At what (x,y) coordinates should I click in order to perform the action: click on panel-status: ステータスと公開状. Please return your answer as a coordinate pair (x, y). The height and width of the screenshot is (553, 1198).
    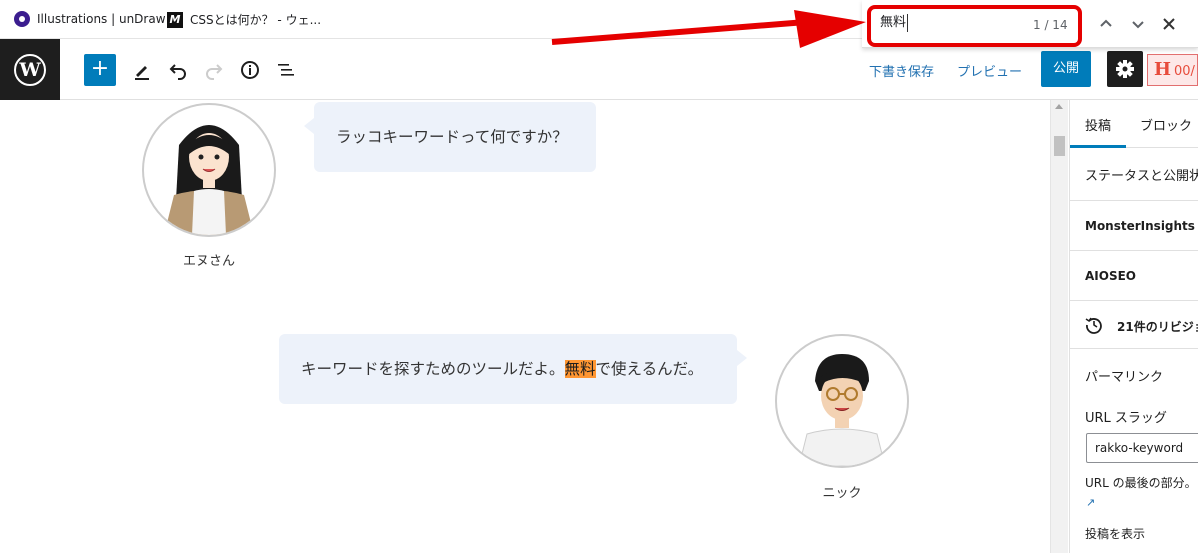
    Looking at the image, I should click on (1134, 174).